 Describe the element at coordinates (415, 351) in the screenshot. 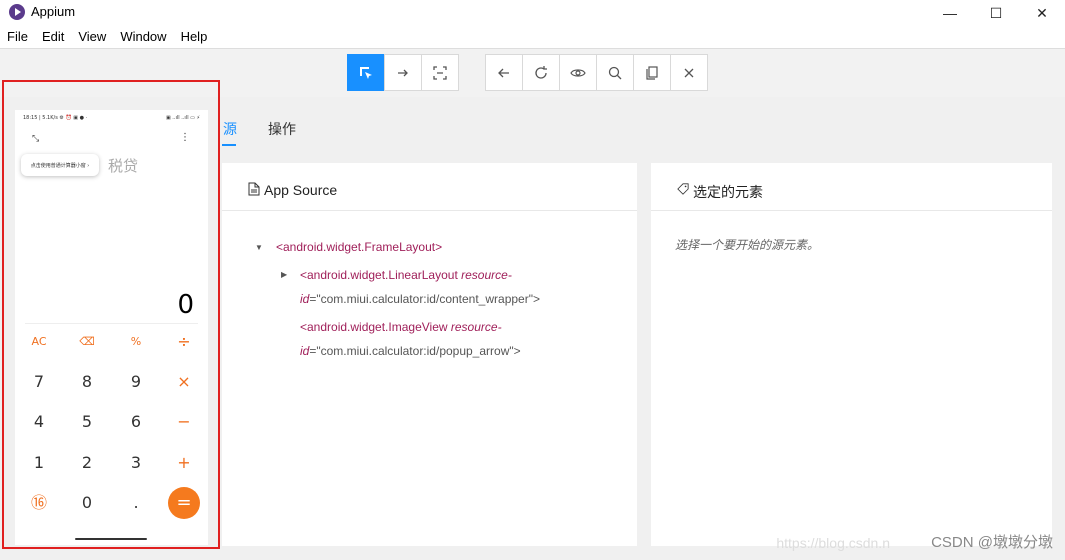

I see `tree-node-value: ="com.miui.calculator:id/popup_arrow">` at that location.